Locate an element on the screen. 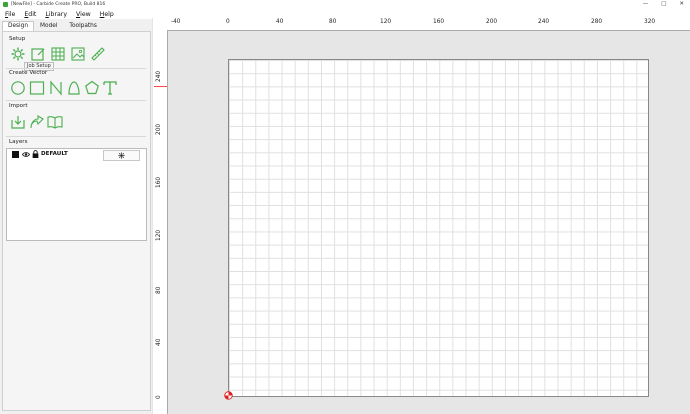 This screenshot has width=690, height=414. y-tick-label: 0 is located at coordinates (159, 397).